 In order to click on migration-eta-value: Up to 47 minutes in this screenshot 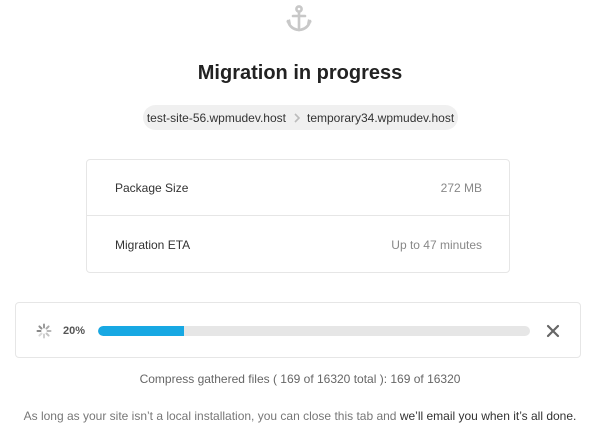, I will do `click(436, 245)`.